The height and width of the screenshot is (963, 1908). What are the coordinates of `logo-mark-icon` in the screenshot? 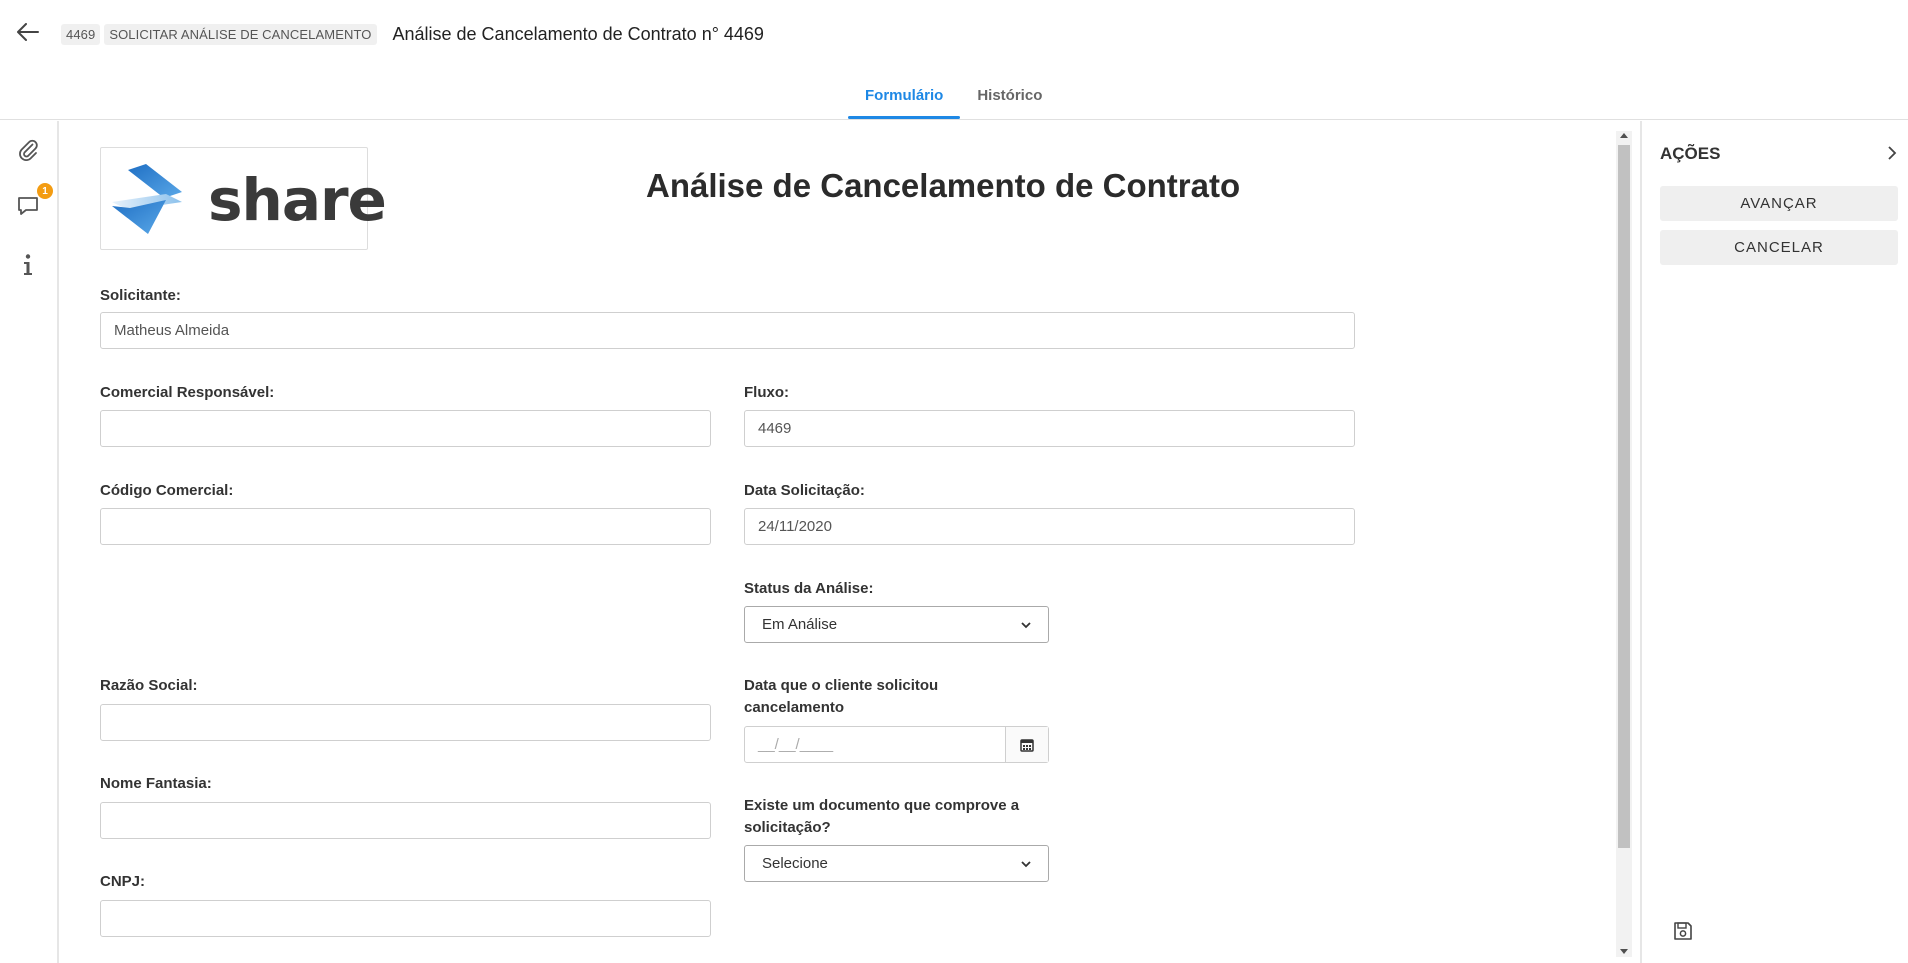 It's located at (147, 199).